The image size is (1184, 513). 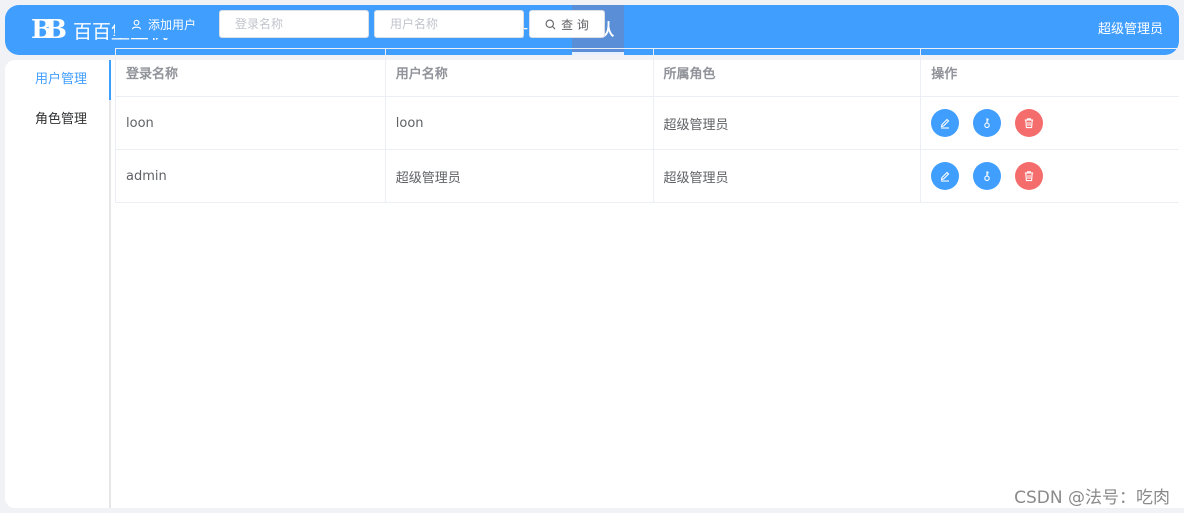 What do you see at coordinates (251, 72) in the screenshot?
I see `column-header-login: 登录名称` at bounding box center [251, 72].